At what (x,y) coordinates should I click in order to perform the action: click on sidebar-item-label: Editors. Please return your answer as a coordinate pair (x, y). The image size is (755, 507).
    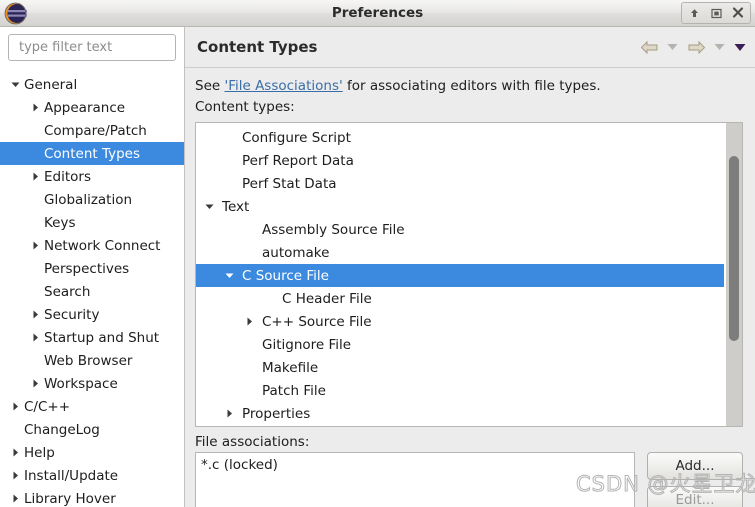
    Looking at the image, I should click on (67, 176).